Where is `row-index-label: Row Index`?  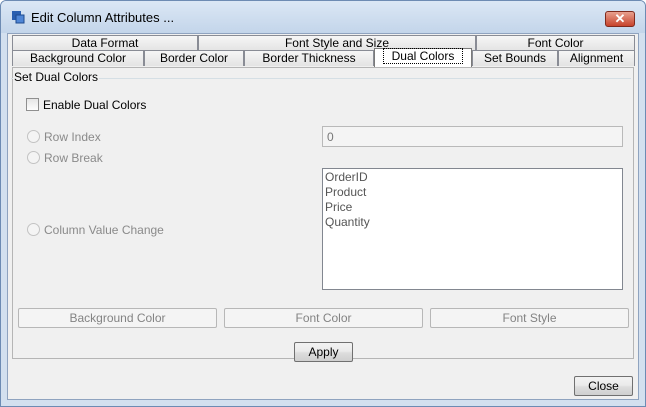 row-index-label: Row Index is located at coordinates (72, 137).